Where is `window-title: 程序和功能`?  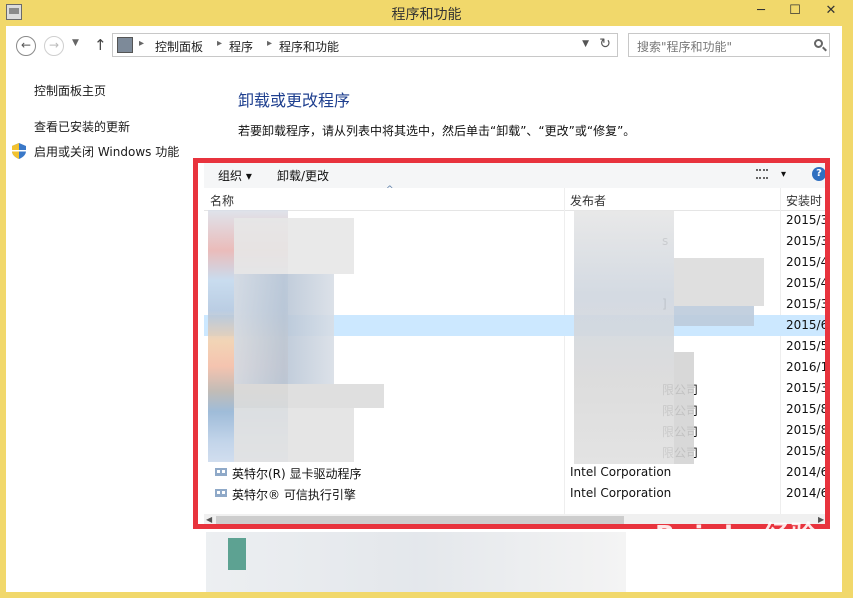
window-title: 程序和功能 is located at coordinates (426, 15).